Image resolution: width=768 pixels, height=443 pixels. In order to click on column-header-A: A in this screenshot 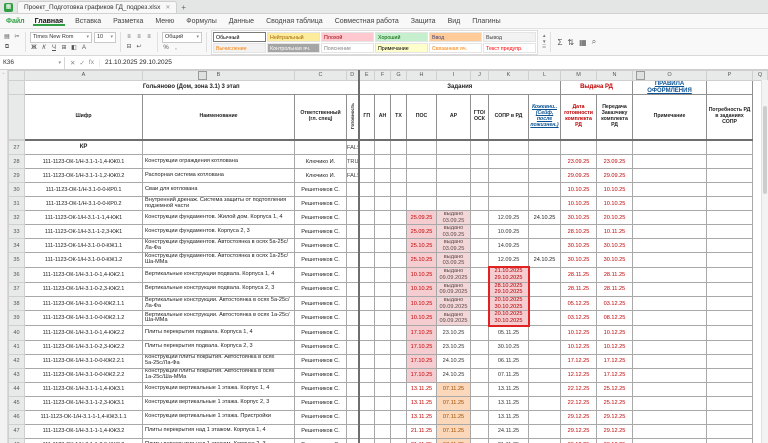, I will do `click(83, 75)`.